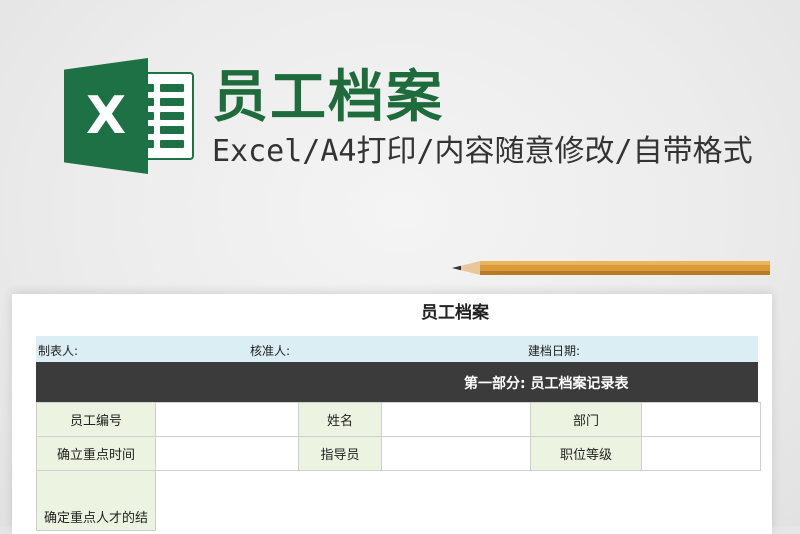  What do you see at coordinates (397, 349) in the screenshot?
I see `meta-row: 制表人: 核准人: 建档日期:` at bounding box center [397, 349].